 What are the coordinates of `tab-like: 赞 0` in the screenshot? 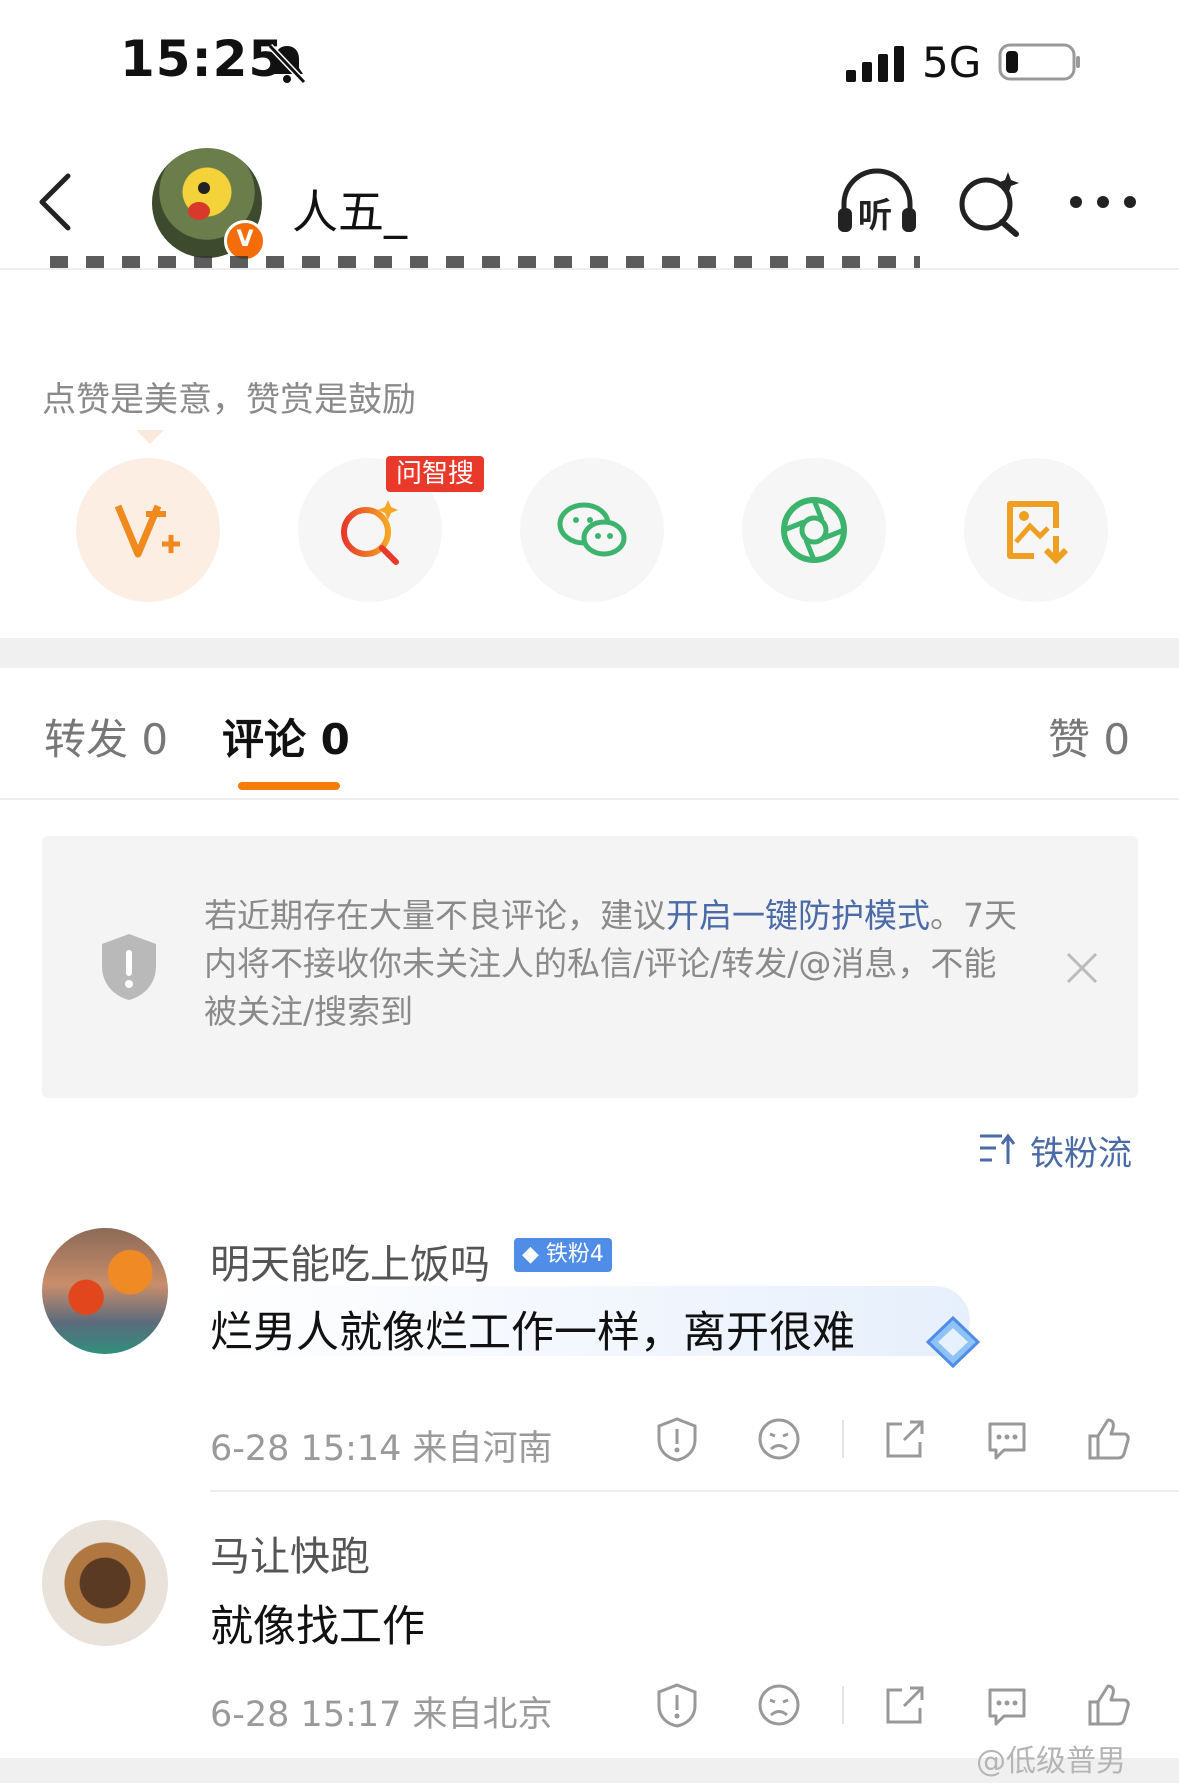 It's located at (1089, 736).